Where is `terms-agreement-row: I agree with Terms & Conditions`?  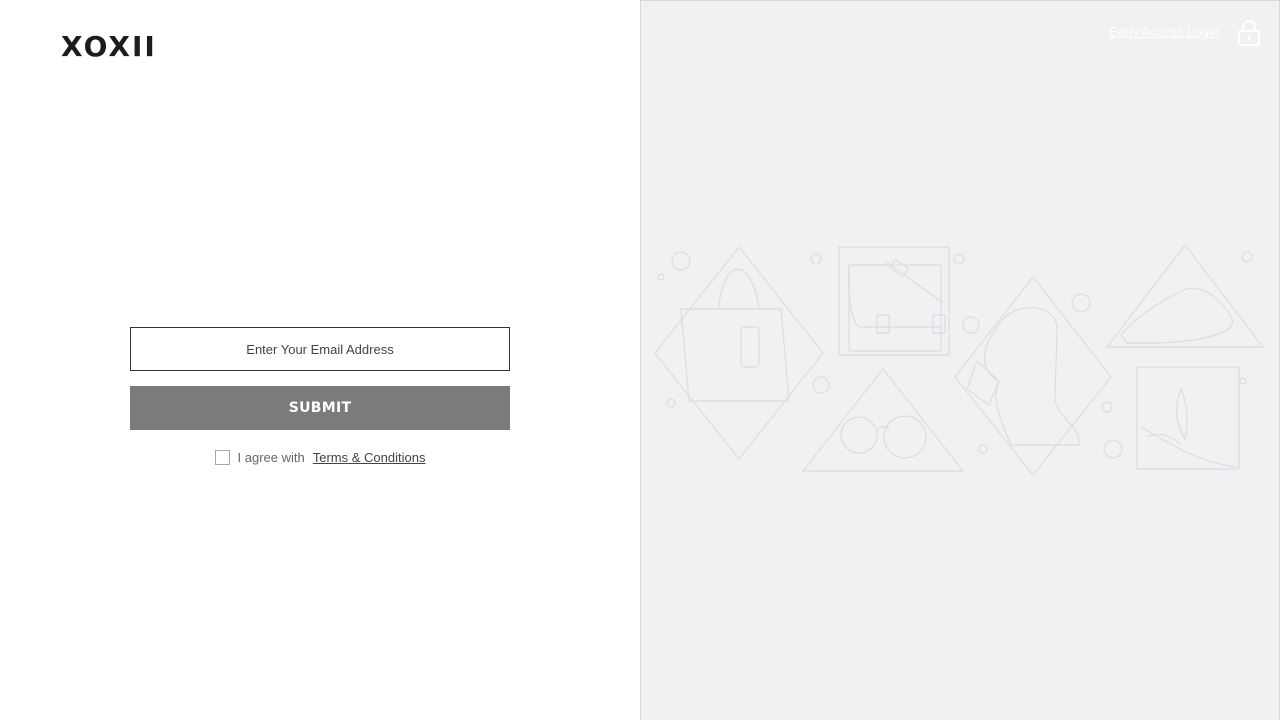
terms-agreement-row: I agree with Terms & Conditions is located at coordinates (320, 457).